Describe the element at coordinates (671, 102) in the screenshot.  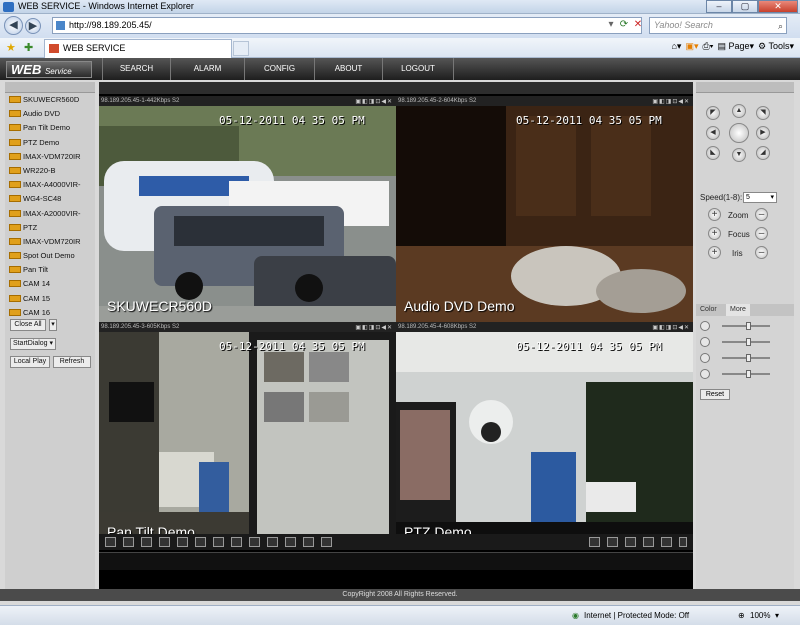
I see `tile-2-controls-icon: ▣◧◨⊡◀✕` at that location.